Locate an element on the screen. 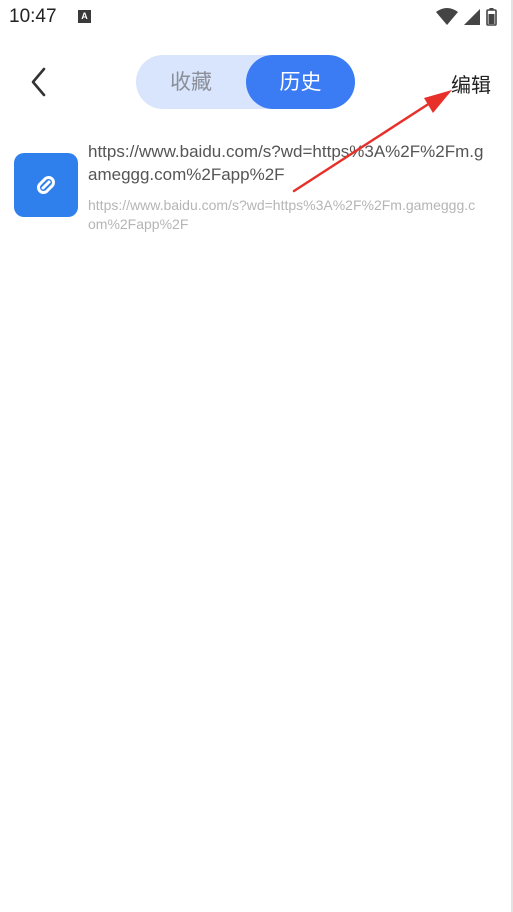 This screenshot has height=912, width=513. edit-button: 编辑 is located at coordinates (471, 83).